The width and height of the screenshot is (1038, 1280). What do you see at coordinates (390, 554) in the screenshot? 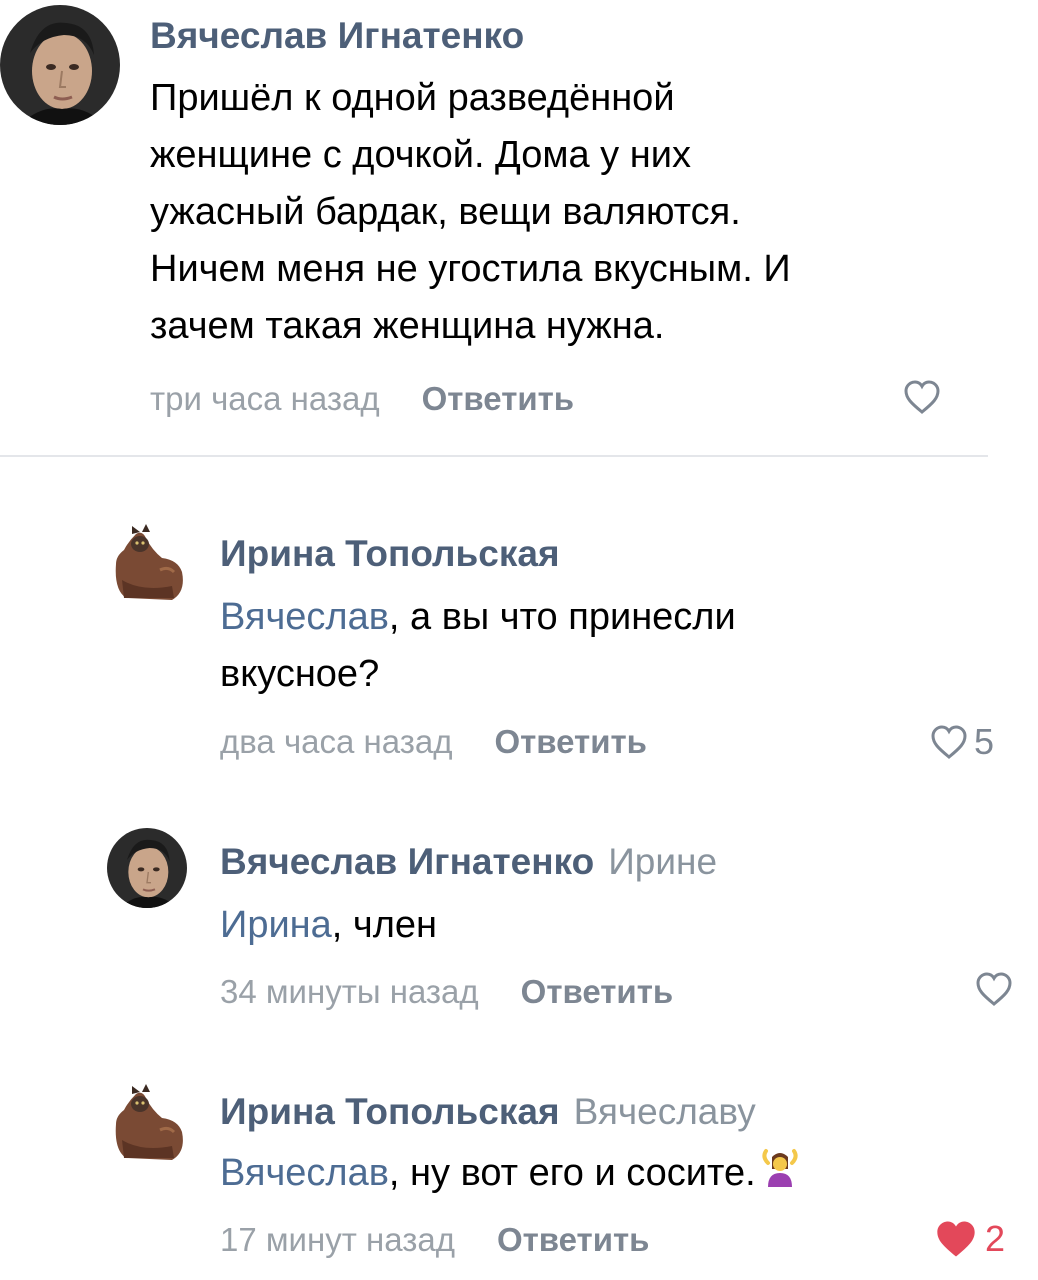
I see `comment-author: Ирина Топольская` at bounding box center [390, 554].